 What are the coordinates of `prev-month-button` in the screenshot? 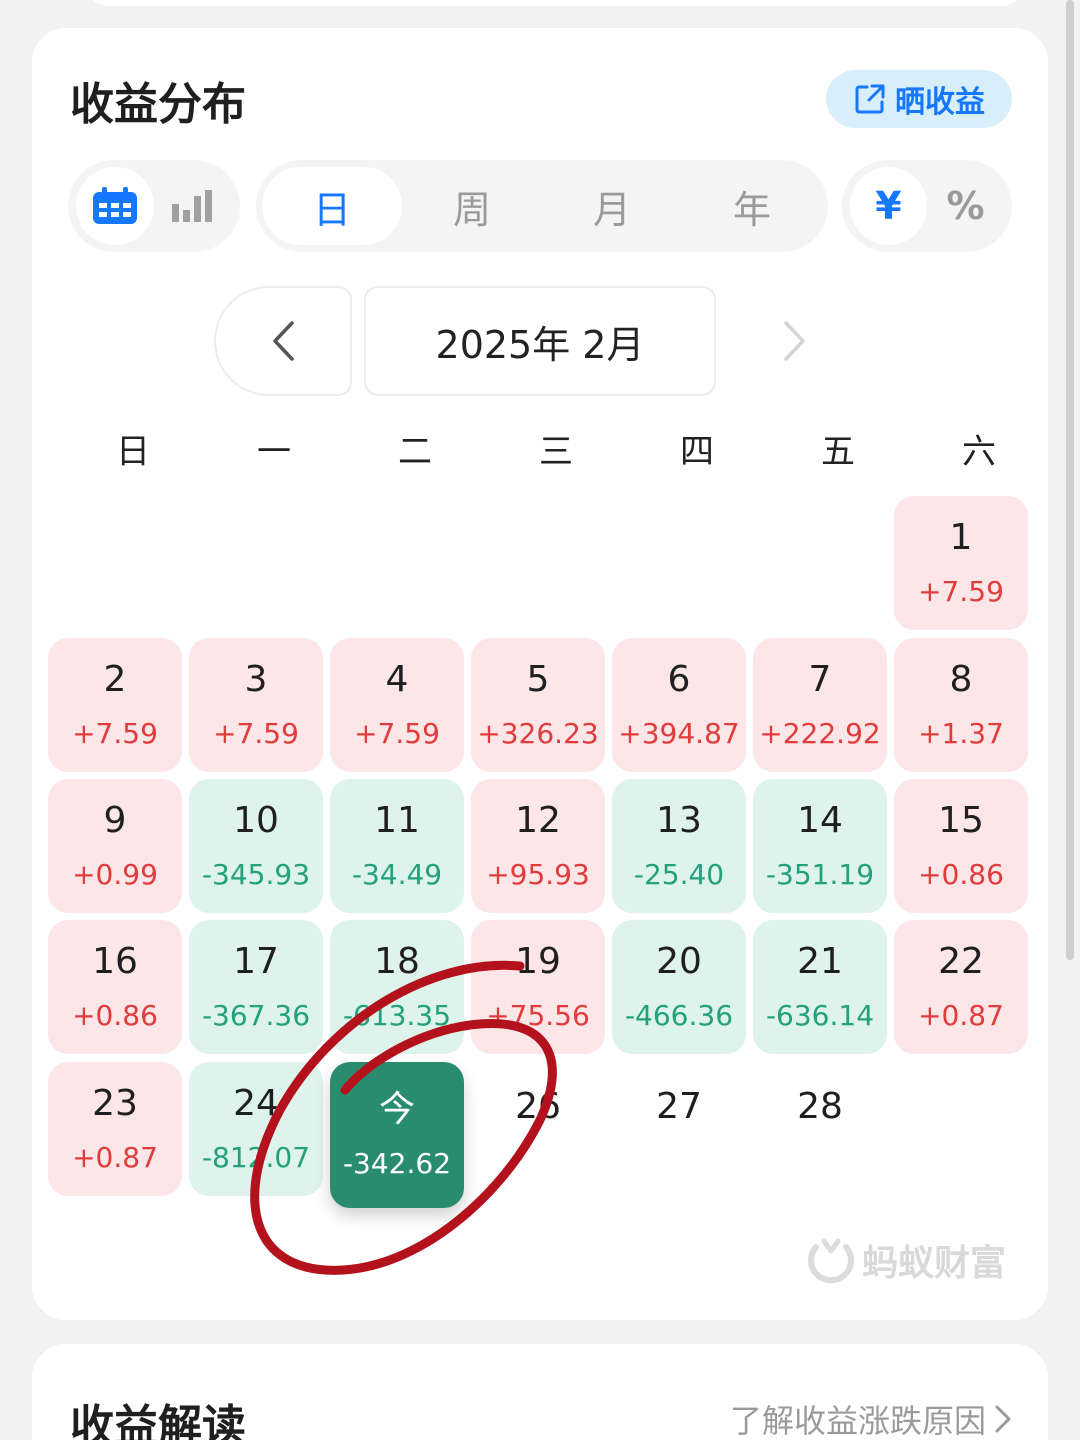 It's located at (283, 341).